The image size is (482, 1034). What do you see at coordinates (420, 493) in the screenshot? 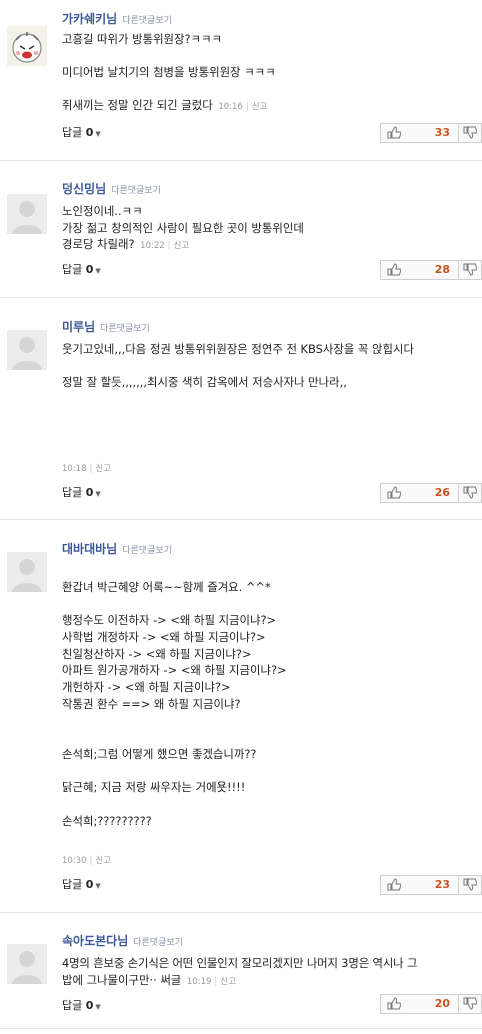
I see `like-button: 26` at bounding box center [420, 493].